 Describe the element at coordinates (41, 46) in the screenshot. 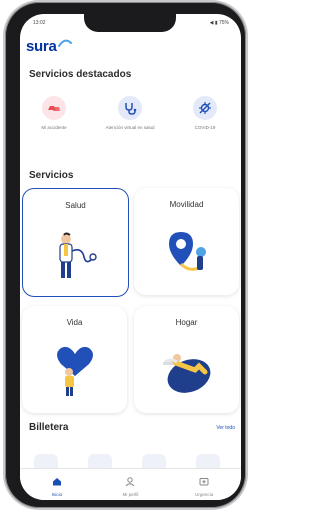

I see `brand-name: sura` at that location.